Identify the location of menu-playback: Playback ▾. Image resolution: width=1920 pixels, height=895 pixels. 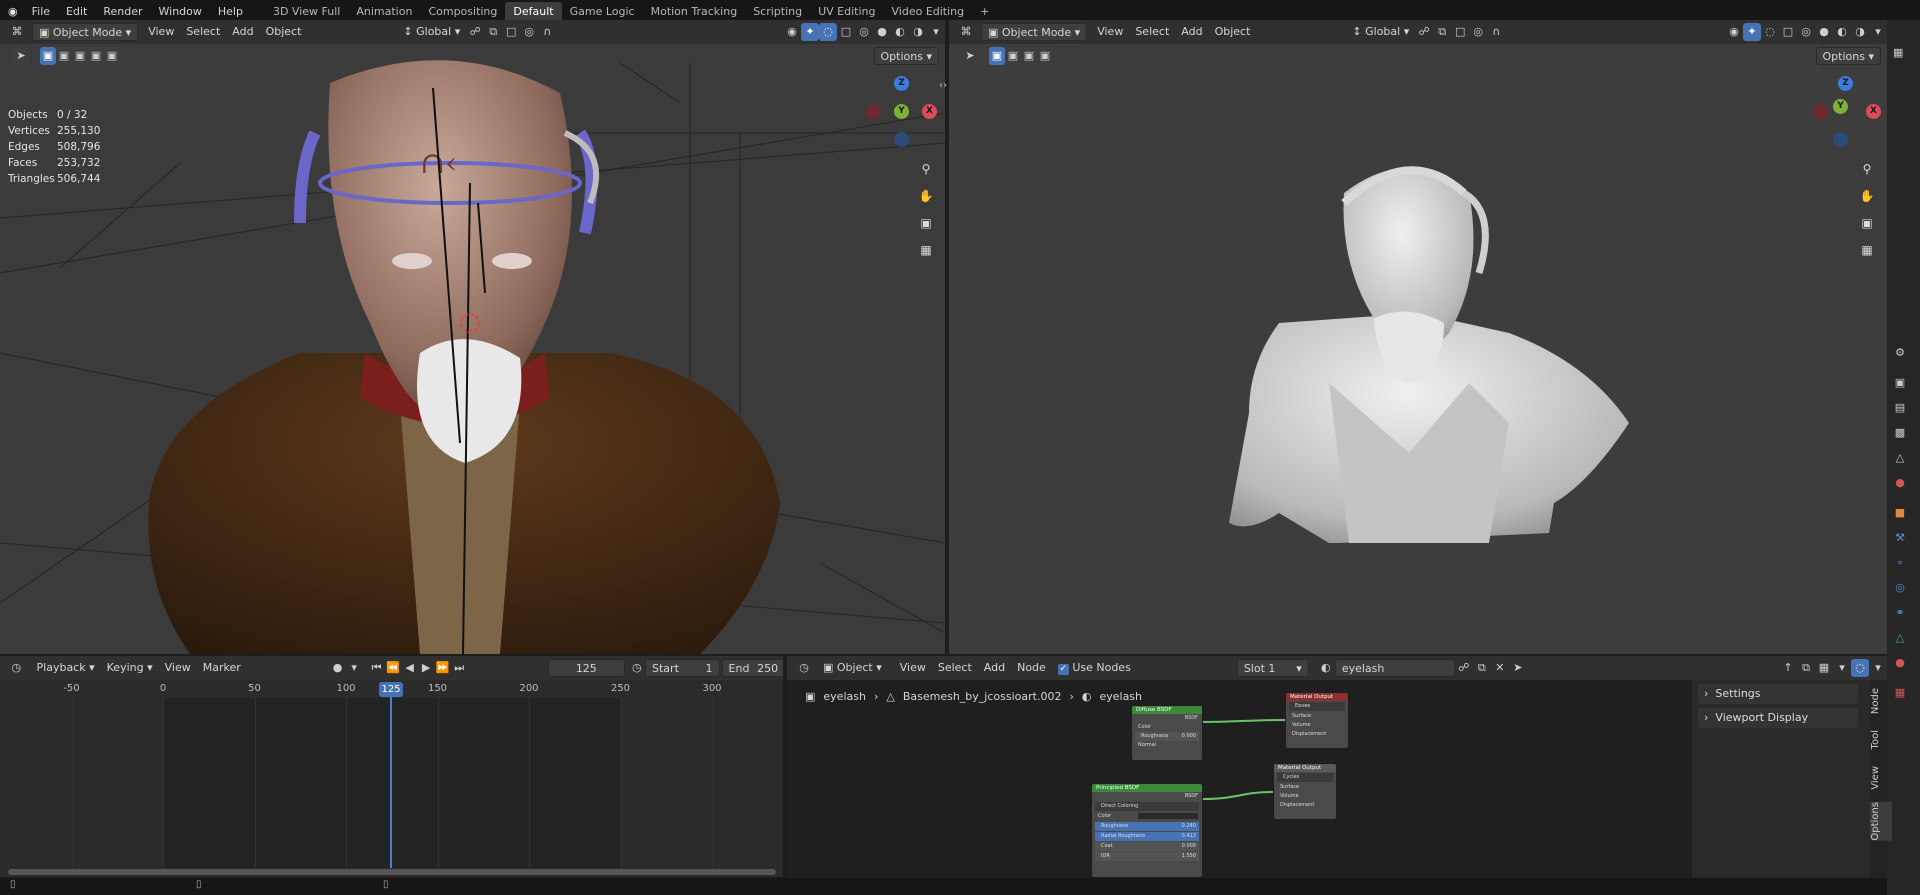
(66, 668).